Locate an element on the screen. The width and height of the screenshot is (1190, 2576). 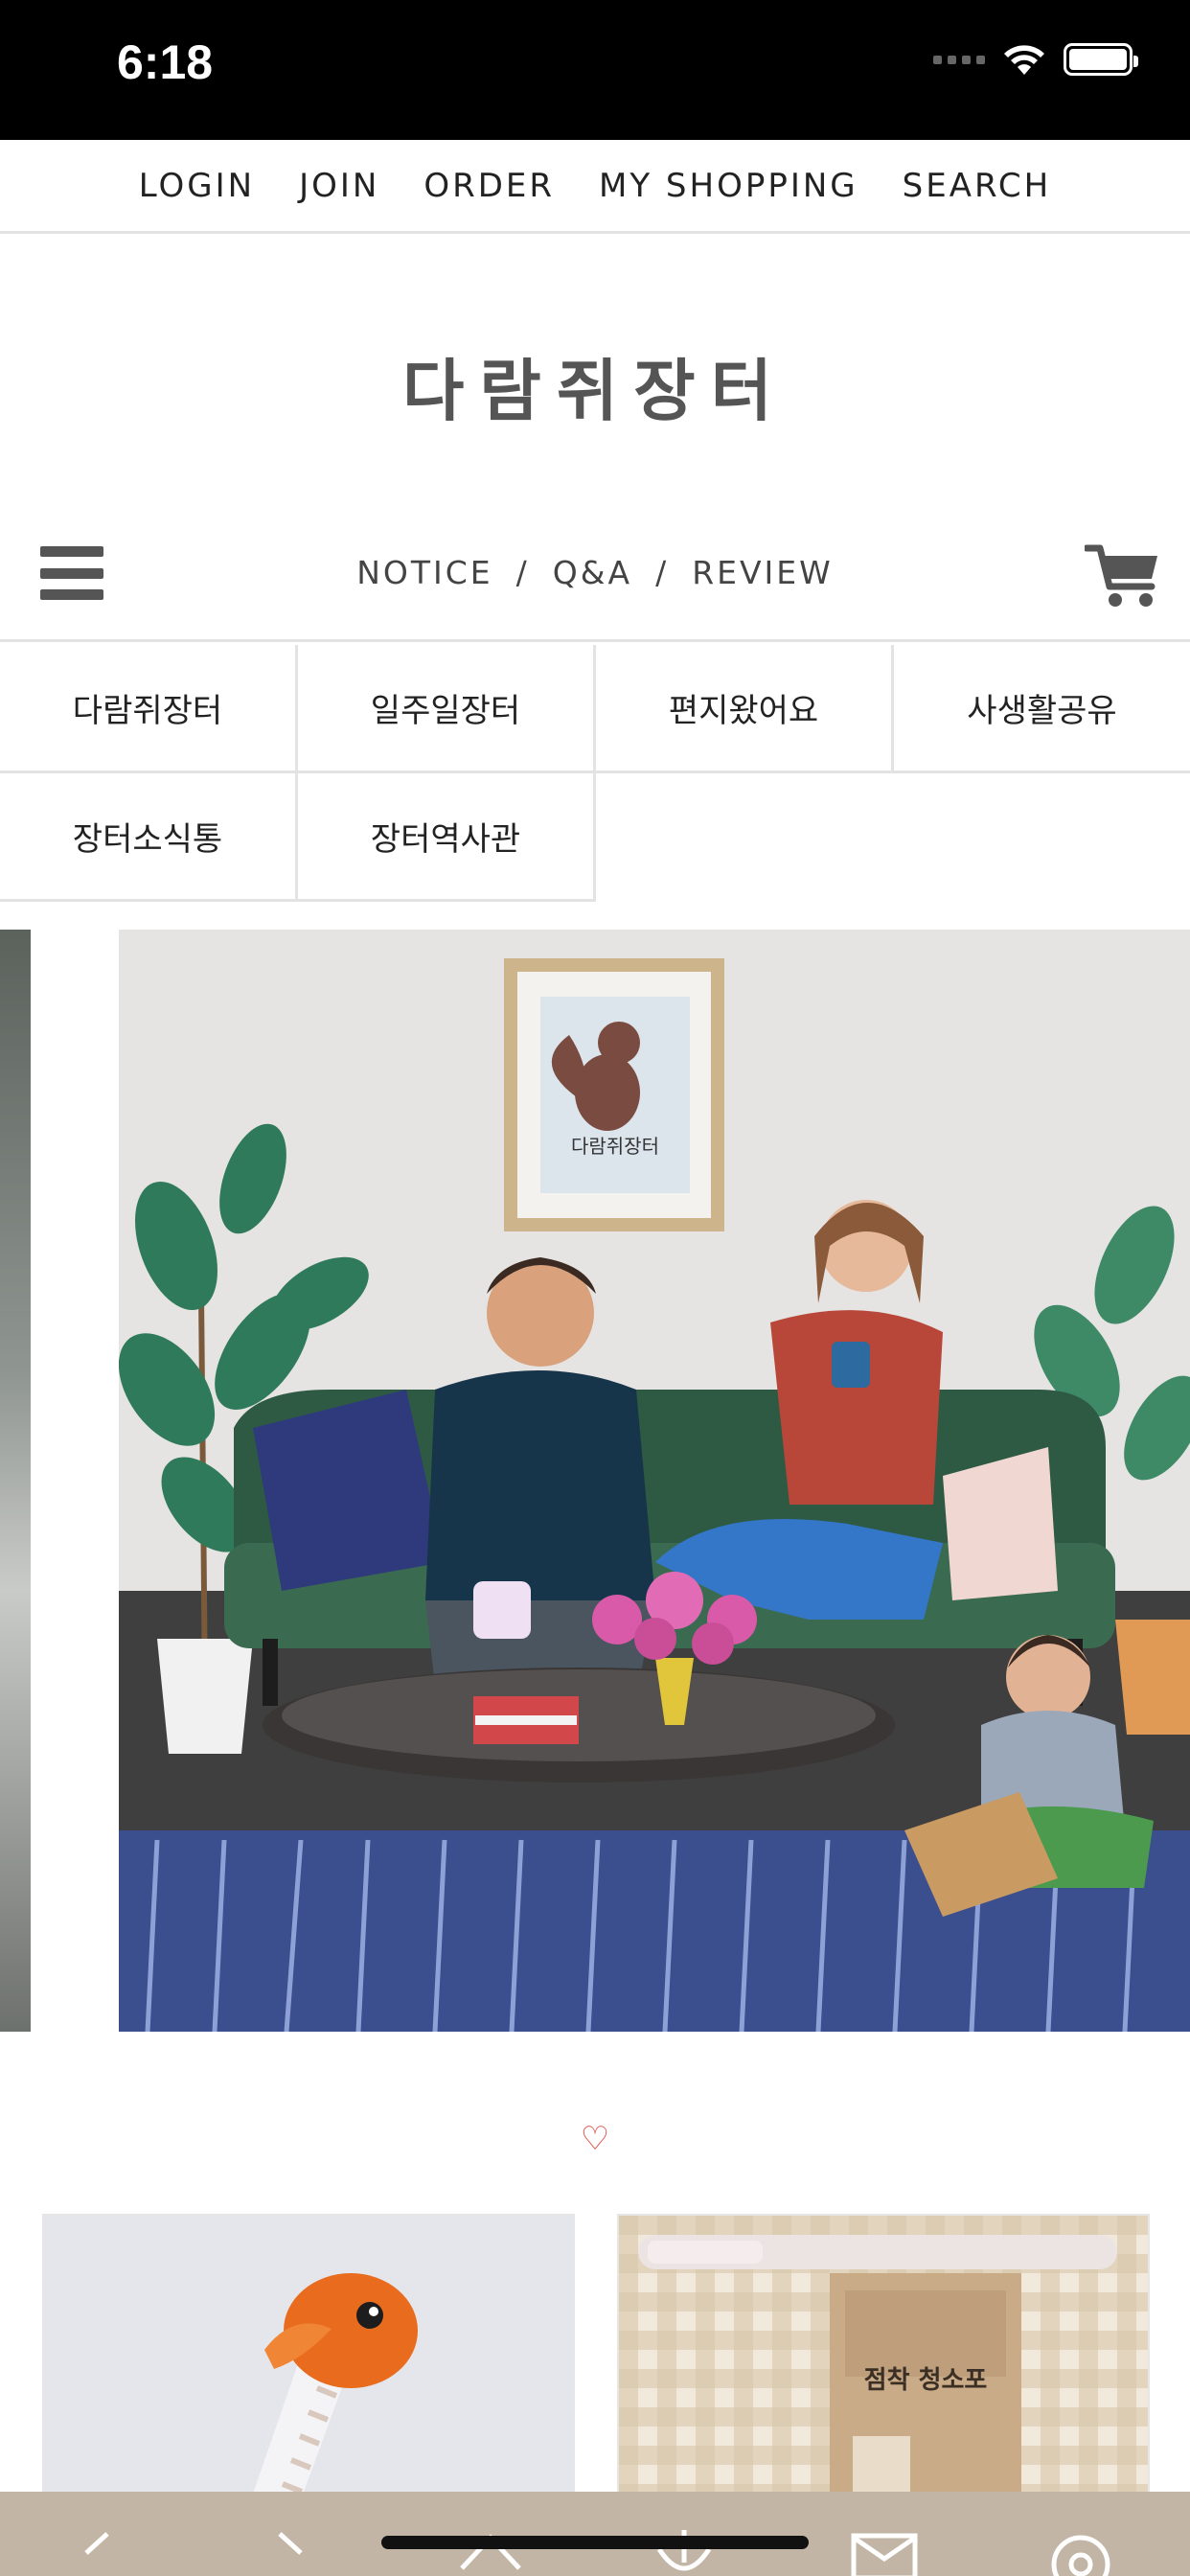
status-time: 6:18 is located at coordinates (166, 62).